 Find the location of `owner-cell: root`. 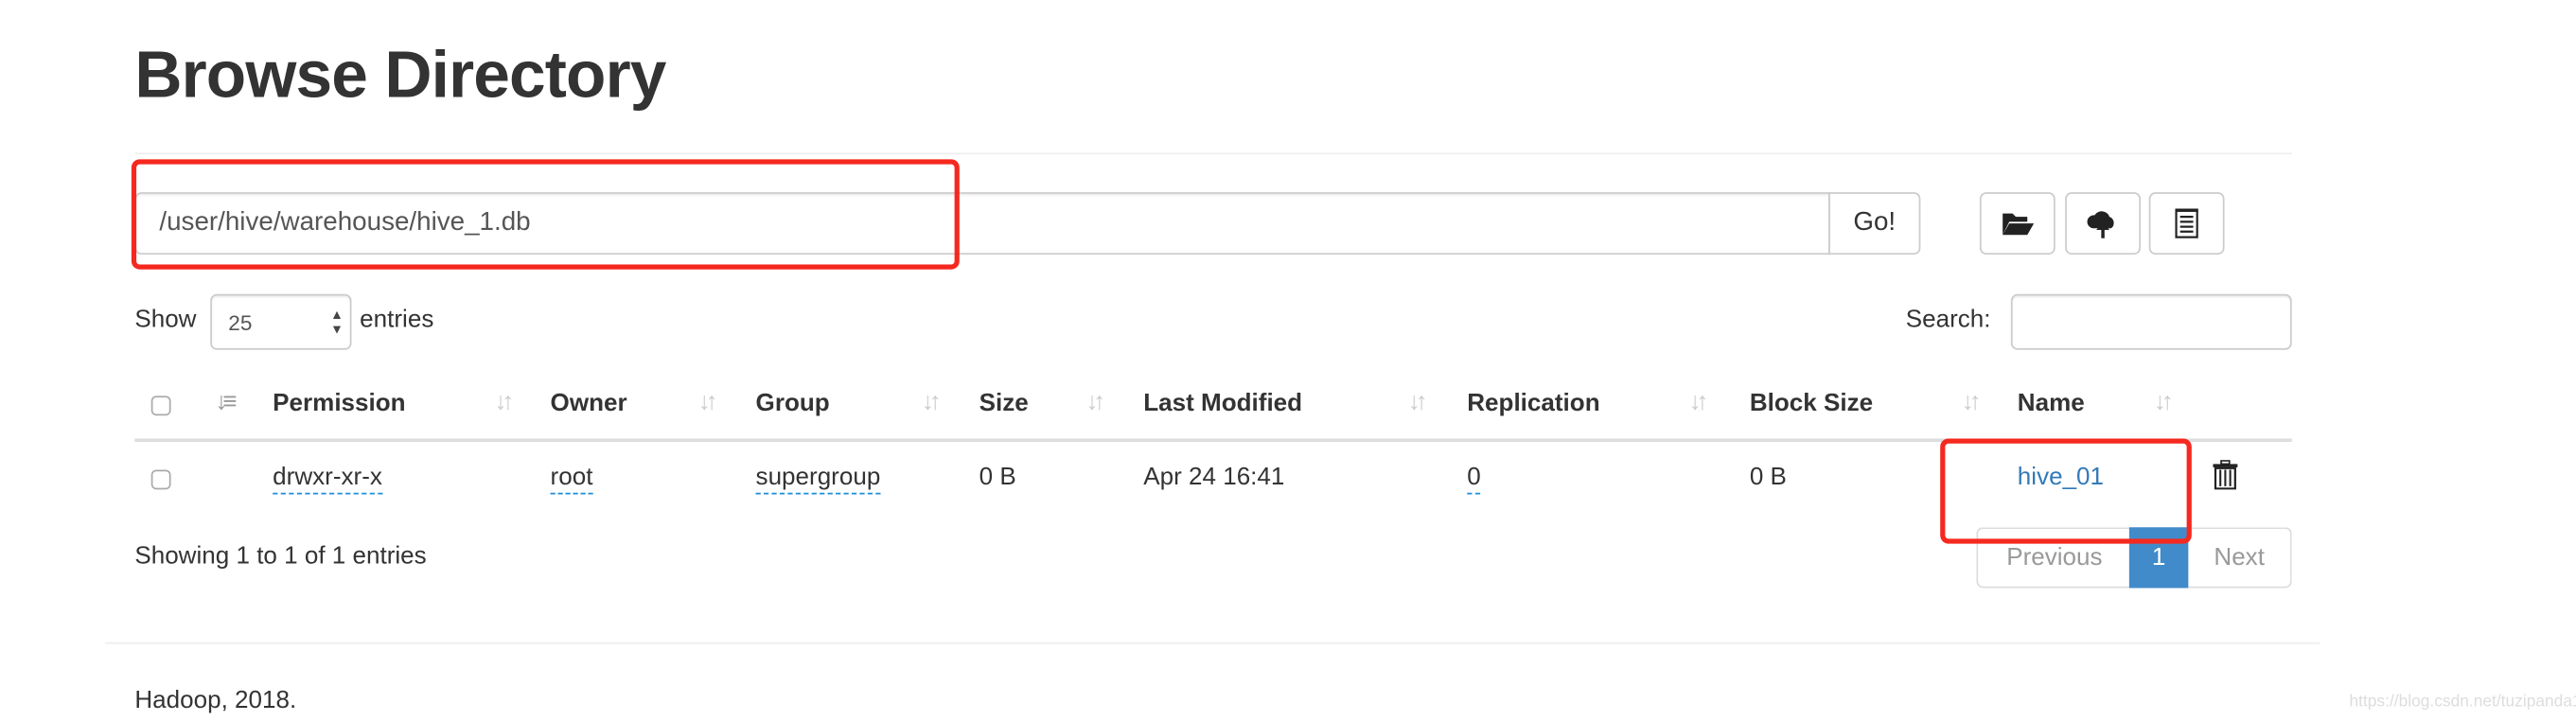

owner-cell: root is located at coordinates (571, 479).